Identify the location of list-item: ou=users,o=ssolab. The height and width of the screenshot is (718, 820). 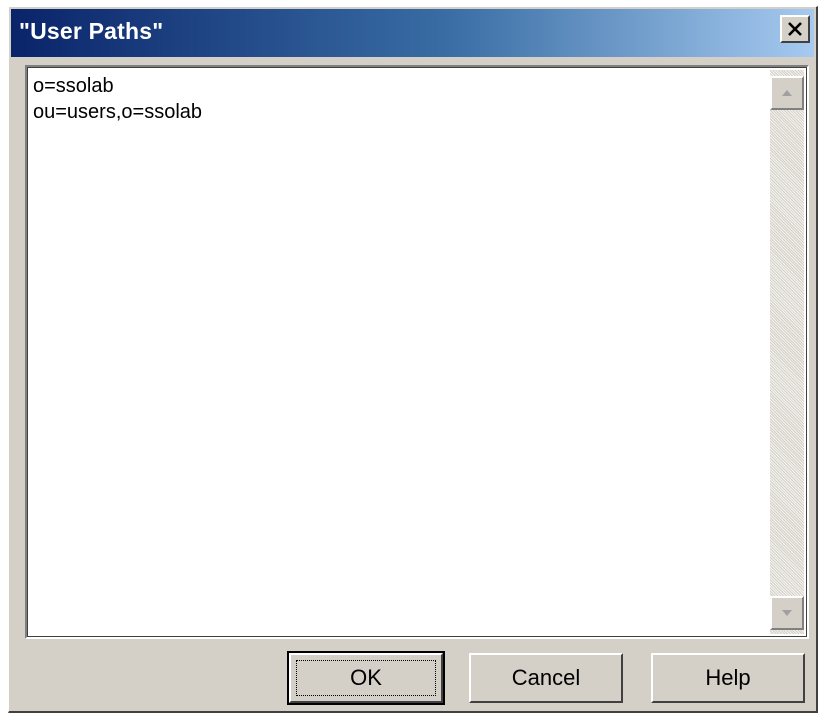
(399, 112).